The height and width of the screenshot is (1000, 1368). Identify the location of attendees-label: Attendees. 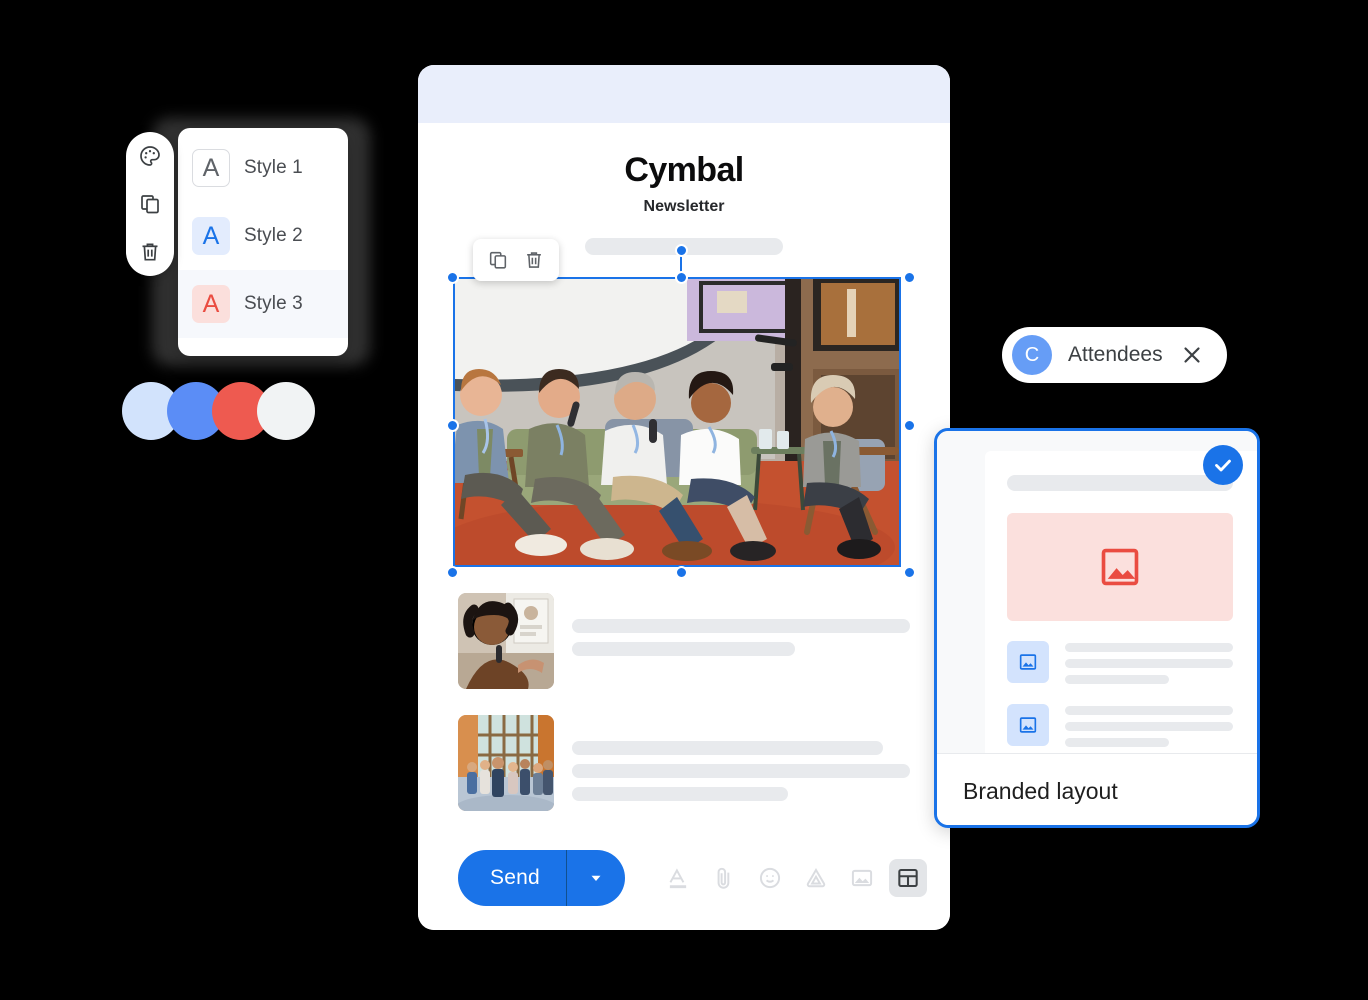
(1115, 354).